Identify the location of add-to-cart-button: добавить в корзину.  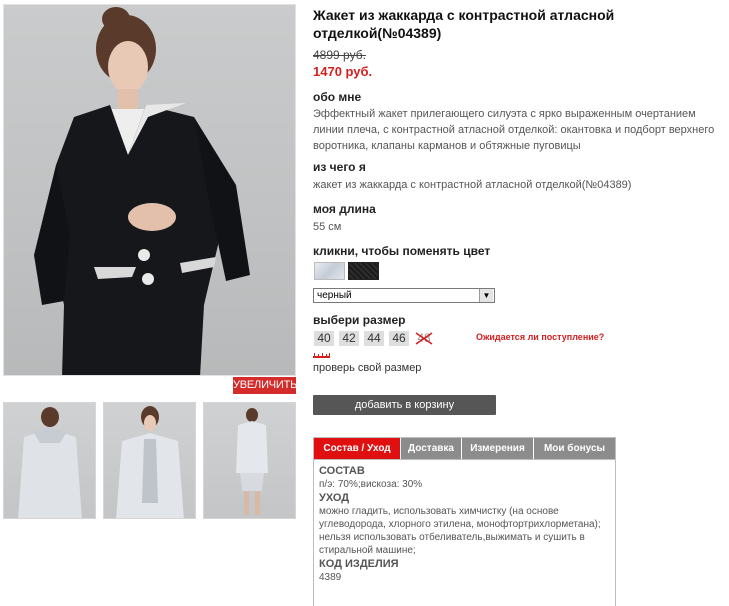
(404, 405).